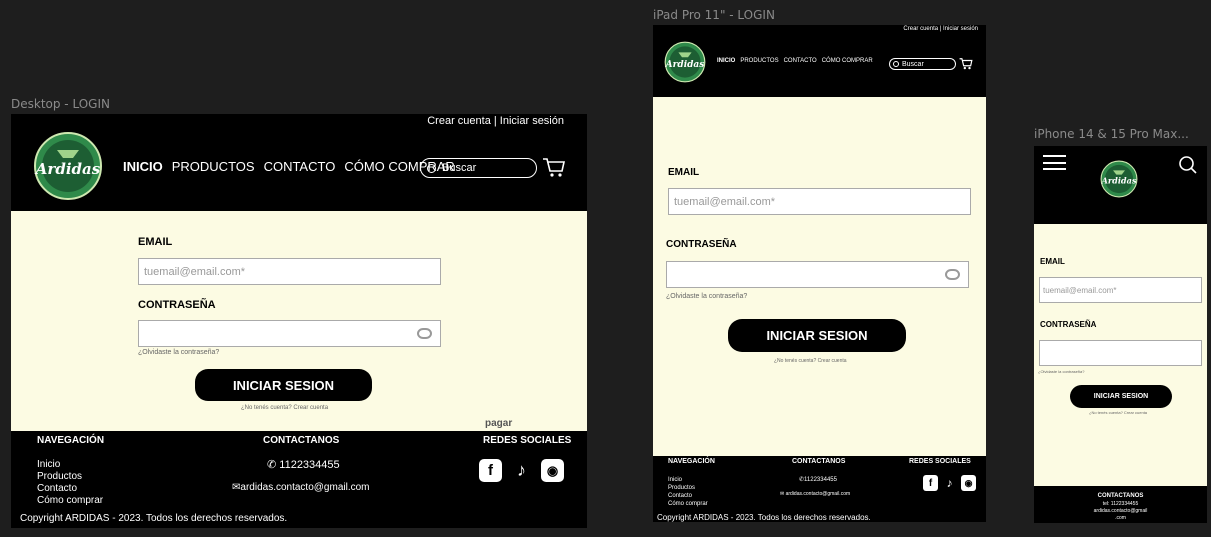 This screenshot has width=1211, height=537. I want to click on ipad-social-icons: f ♪ ◉, so click(949, 483).